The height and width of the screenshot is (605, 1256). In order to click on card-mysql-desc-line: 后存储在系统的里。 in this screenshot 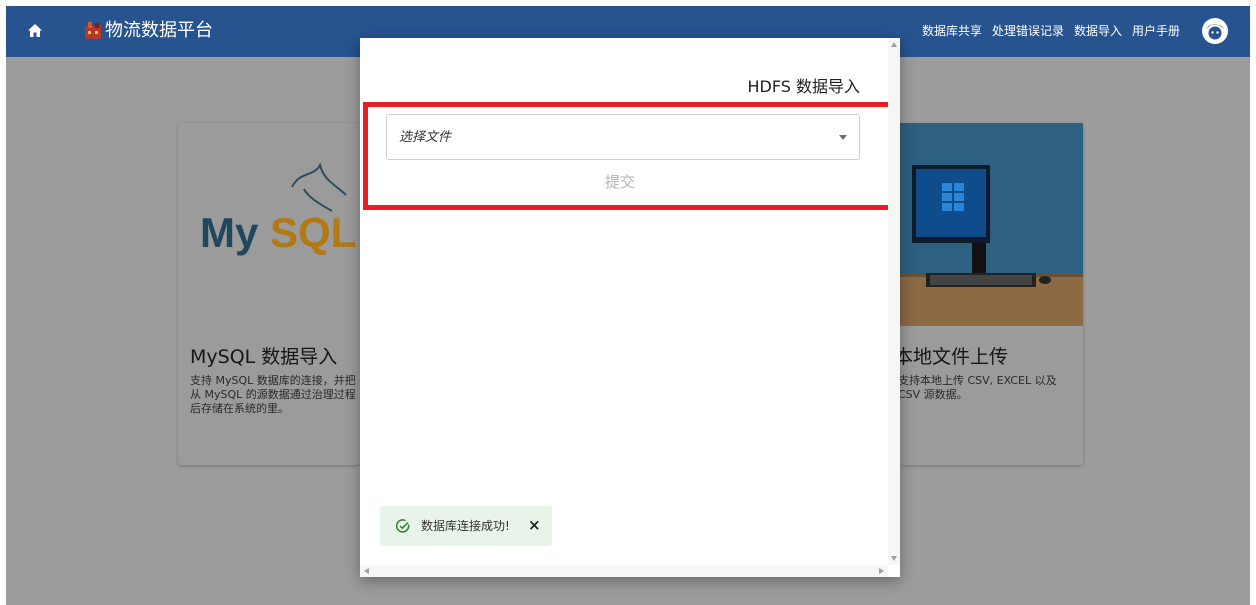, I will do `click(239, 408)`.